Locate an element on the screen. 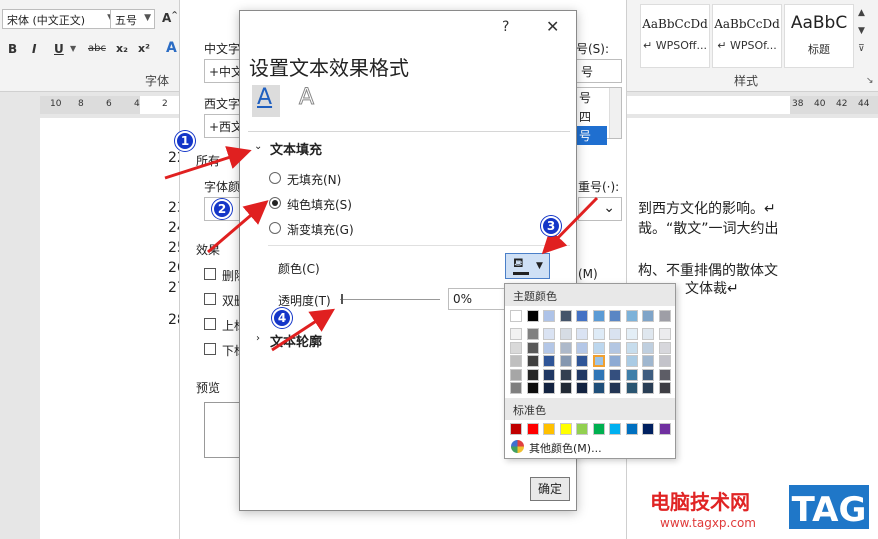 The image size is (878, 539). step-marker: 1 is located at coordinates (185, 141).